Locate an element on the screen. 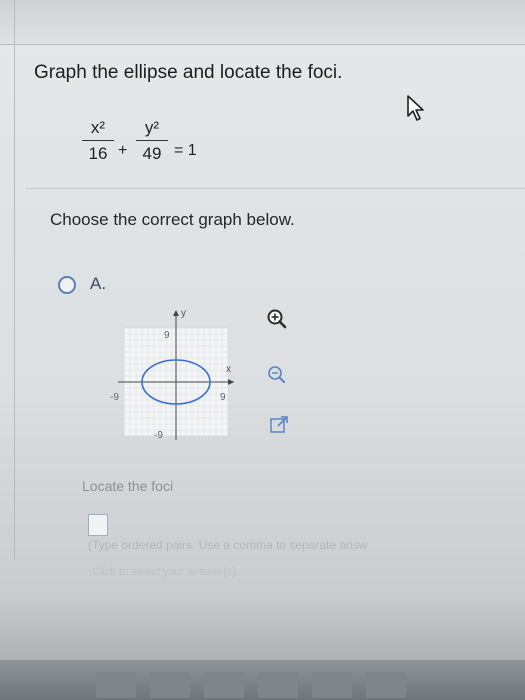  fraction-x-numerator: x² is located at coordinates (98, 129).